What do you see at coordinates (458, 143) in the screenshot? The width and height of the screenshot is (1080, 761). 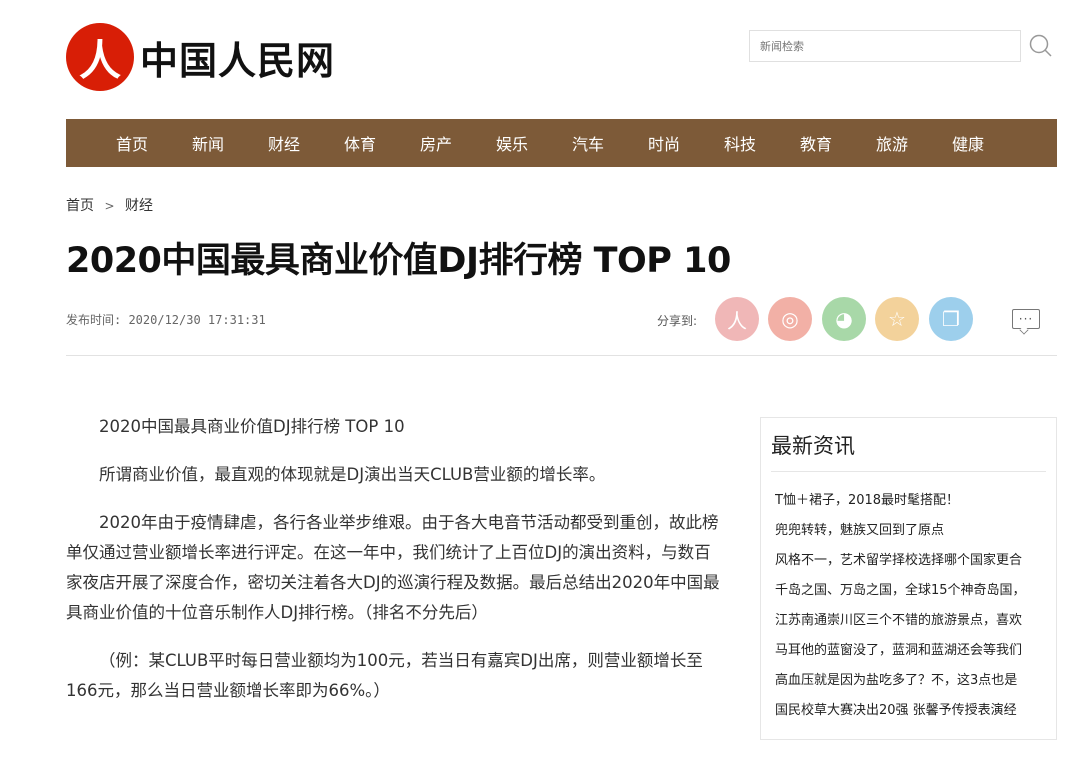 I see `nav-item-property: 房产` at bounding box center [458, 143].